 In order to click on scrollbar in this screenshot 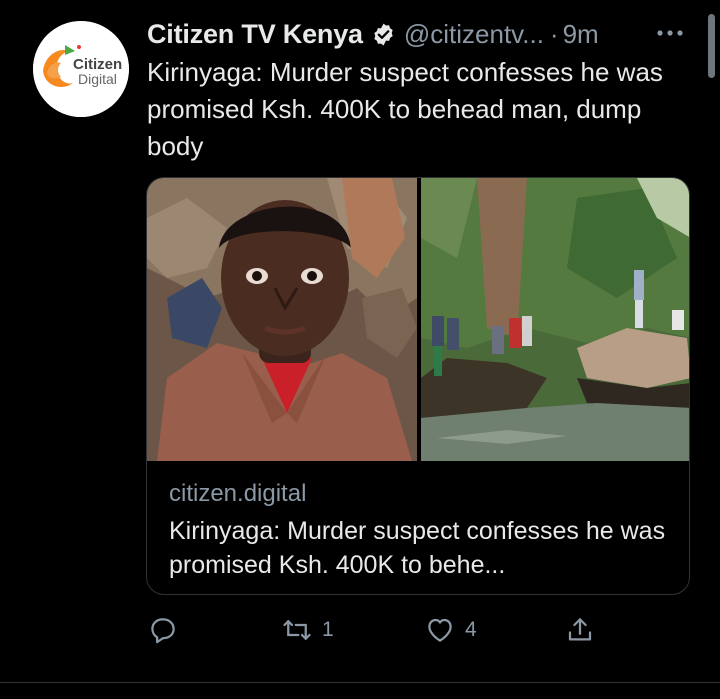, I will do `click(711, 46)`.